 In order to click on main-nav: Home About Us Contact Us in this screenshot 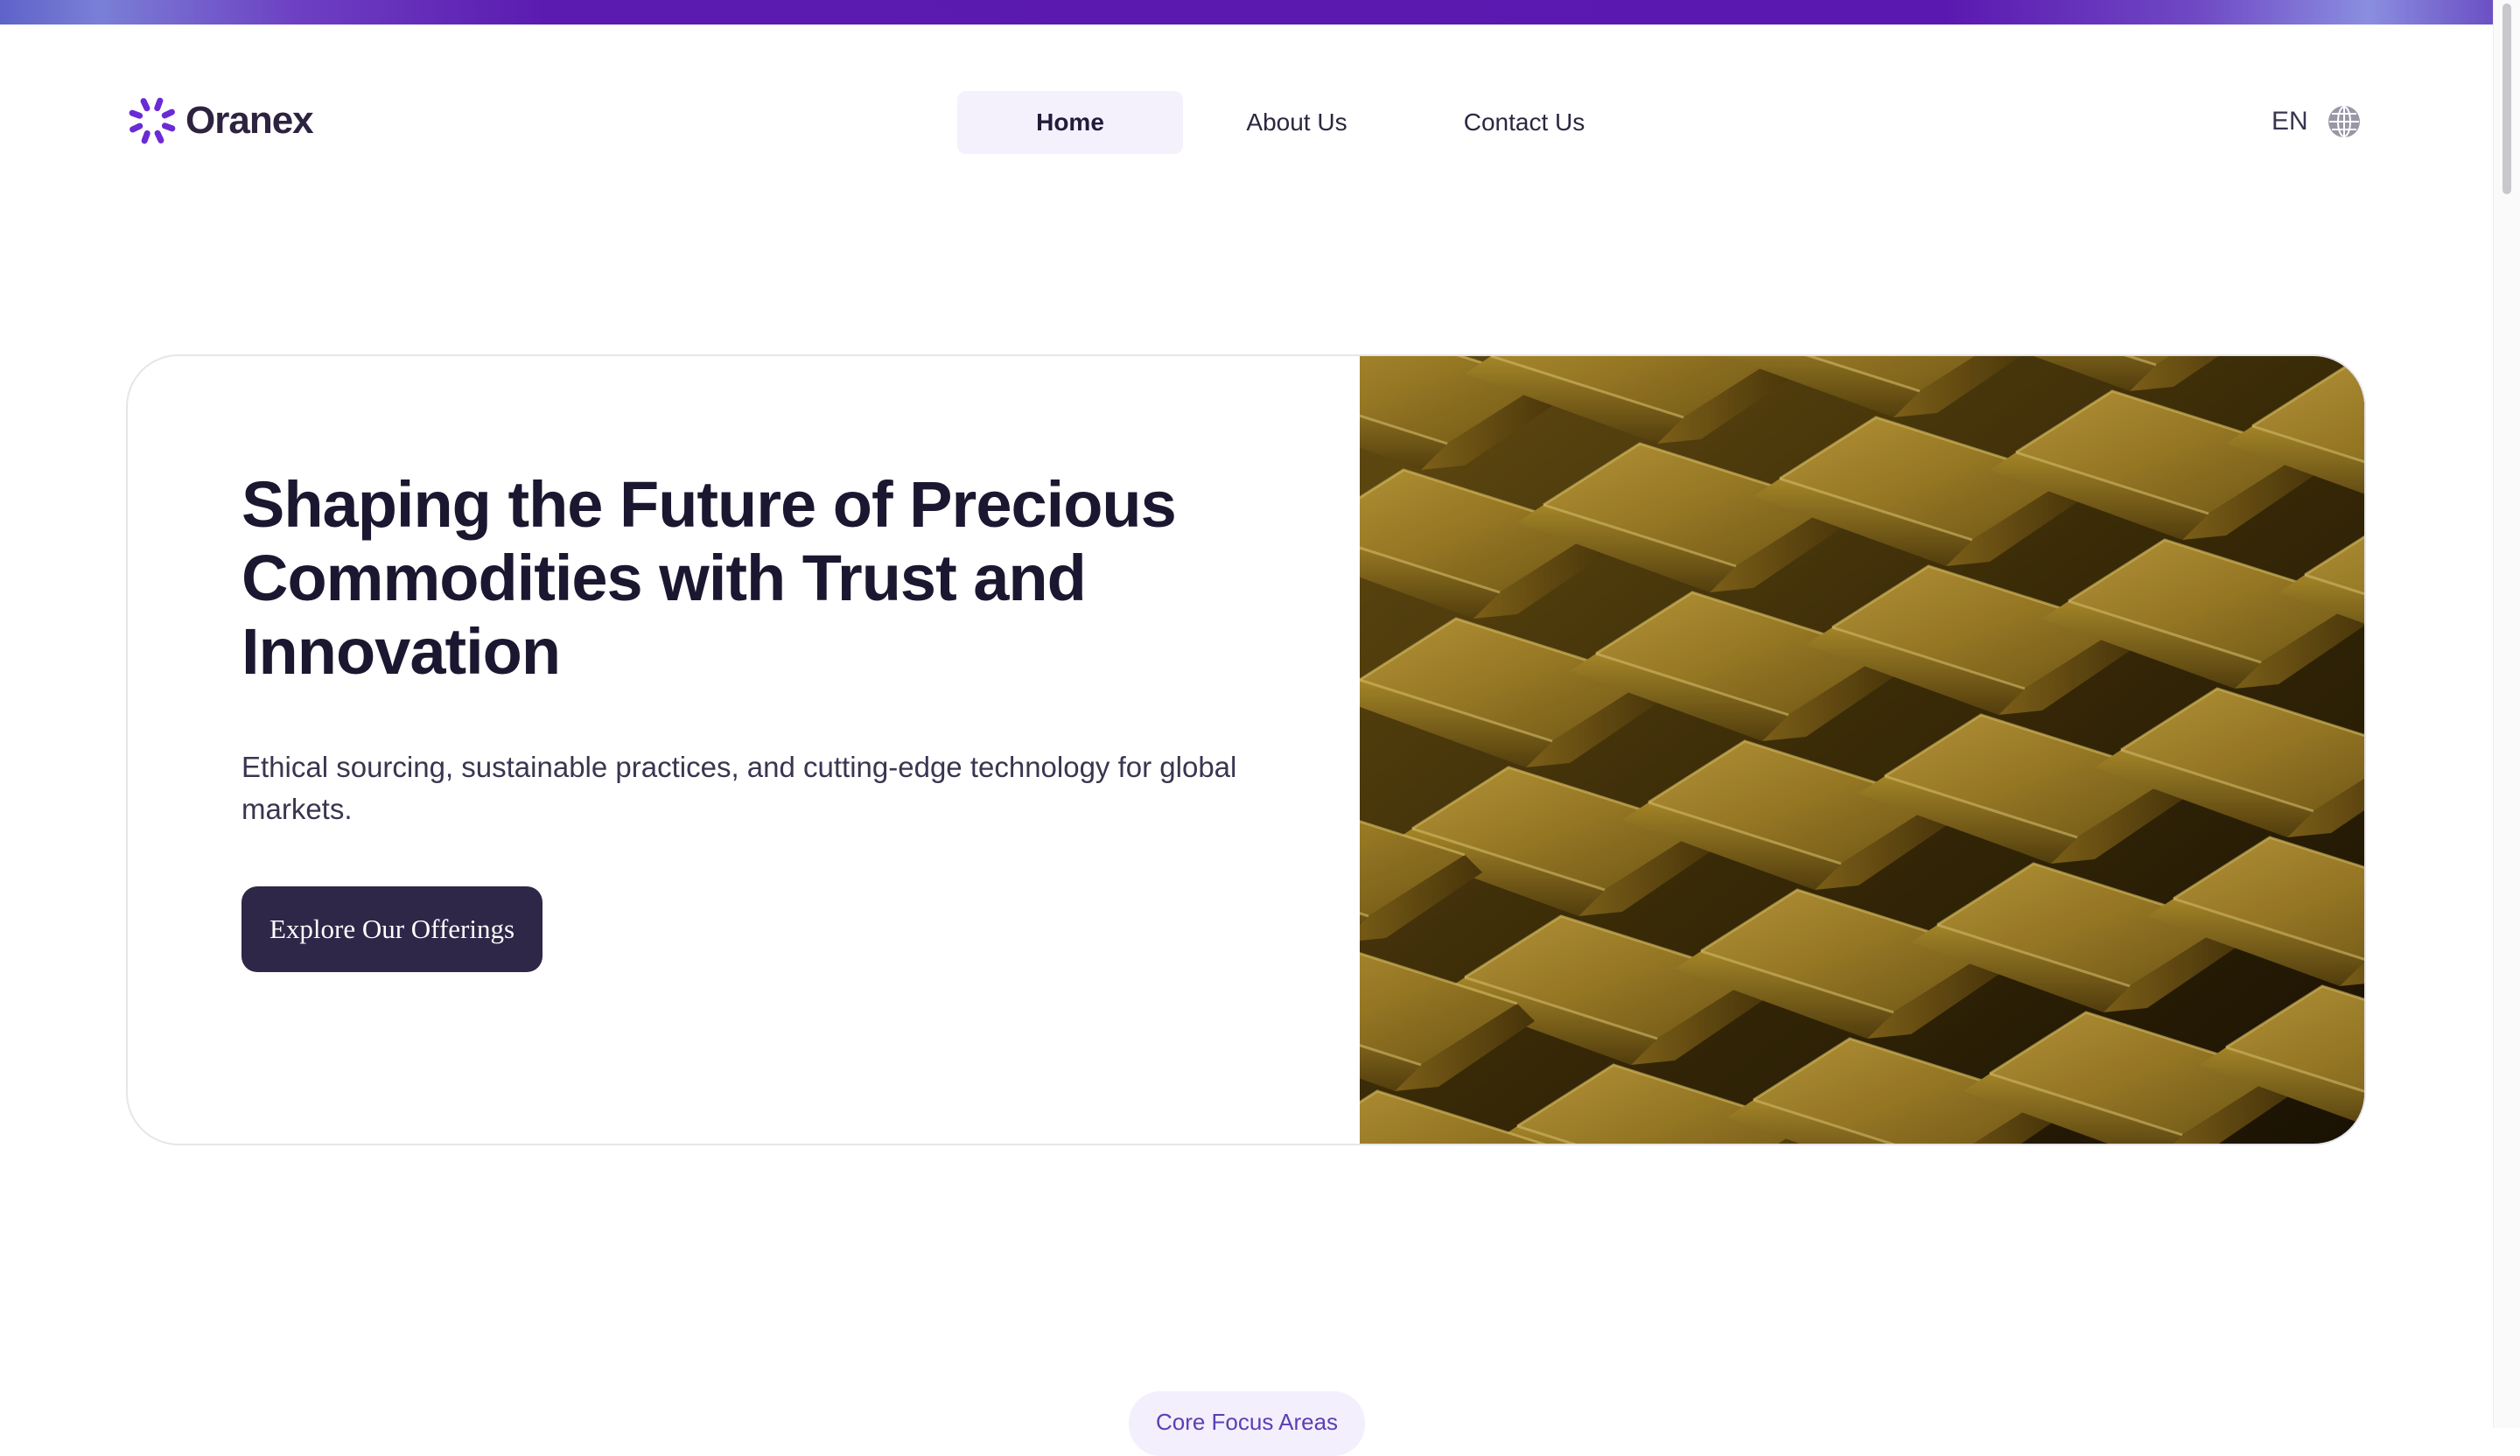, I will do `click(1297, 122)`.